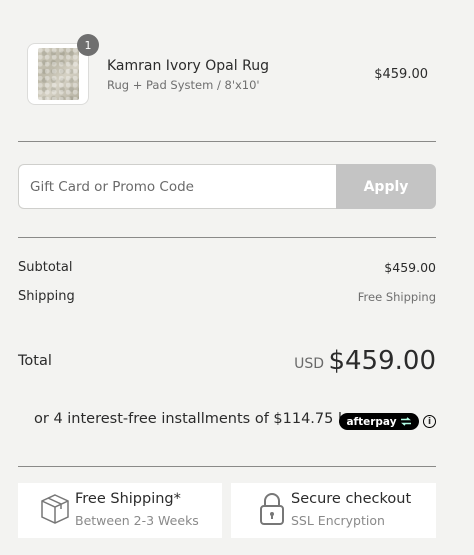 This screenshot has width=474, height=555. What do you see at coordinates (405, 421) in the screenshot?
I see `afterpay-arrows-icon` at bounding box center [405, 421].